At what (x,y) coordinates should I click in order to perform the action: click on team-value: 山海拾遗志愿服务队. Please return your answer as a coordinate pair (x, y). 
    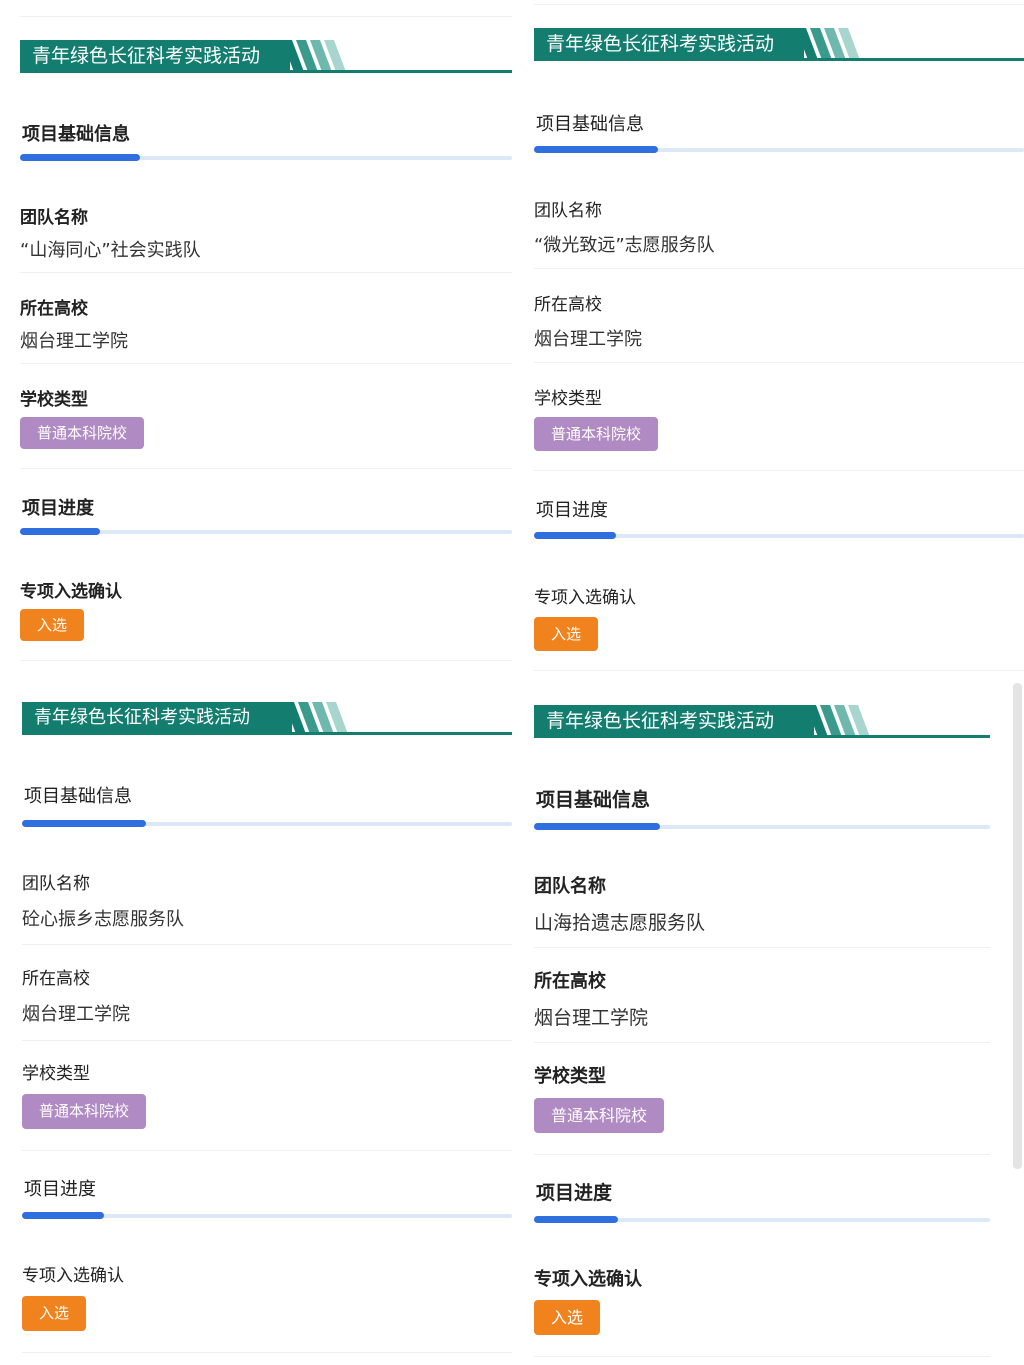
    Looking at the image, I should click on (620, 923).